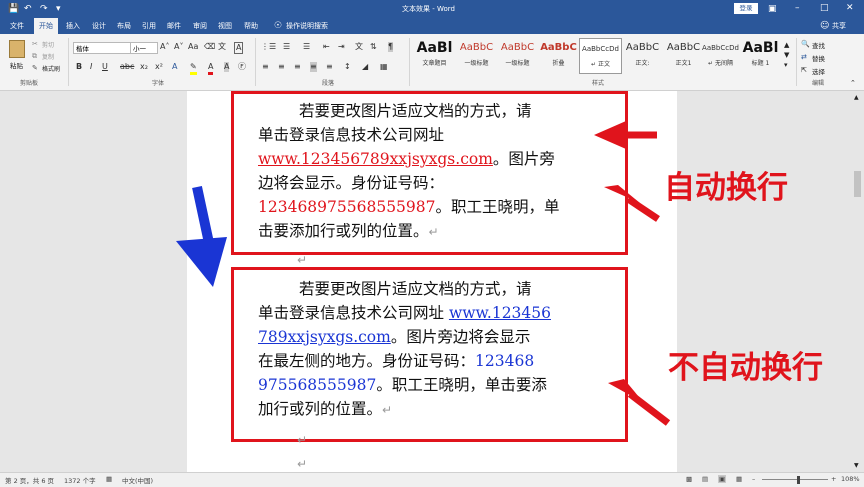  What do you see at coordinates (73, 26) in the screenshot?
I see `tab-insert: 插入` at bounding box center [73, 26].